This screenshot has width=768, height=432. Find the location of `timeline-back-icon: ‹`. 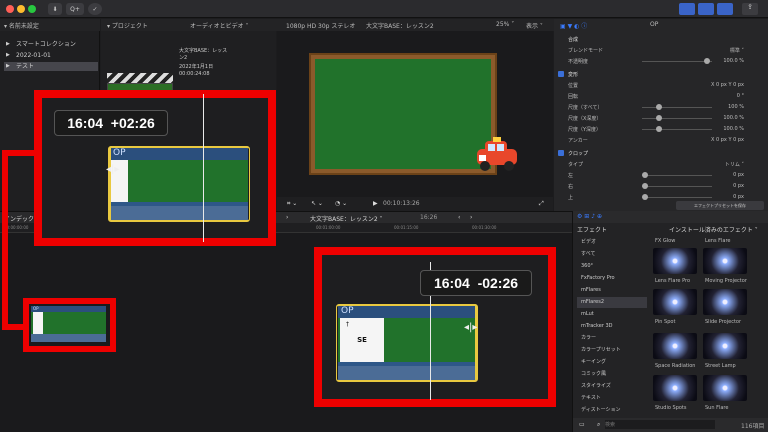

timeline-back-icon: ‹ is located at coordinates (459, 217).